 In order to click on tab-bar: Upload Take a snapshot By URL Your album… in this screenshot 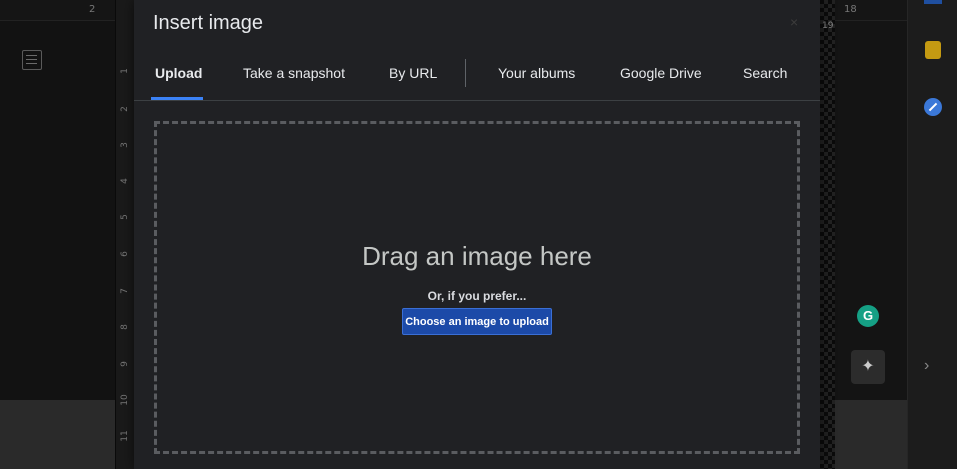, I will do `click(477, 78)`.